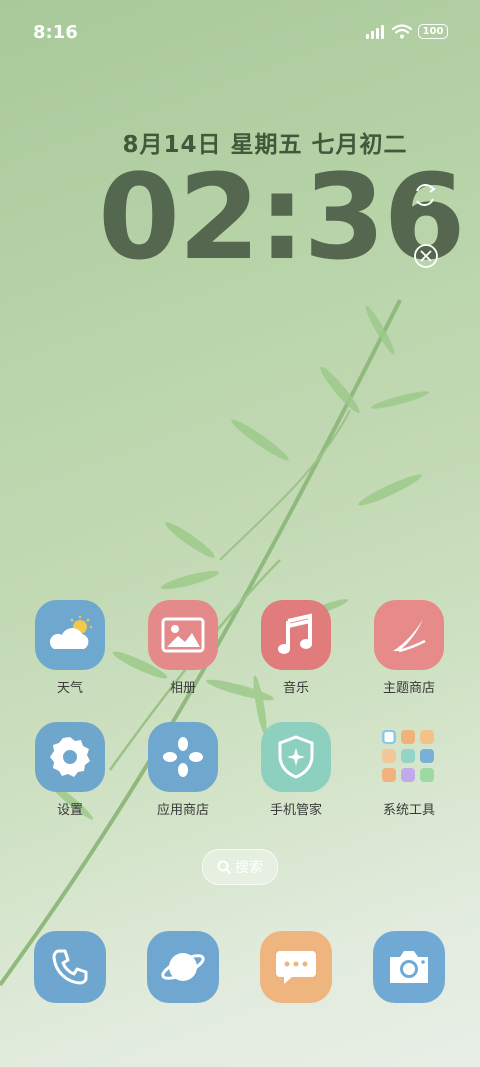 This screenshot has width=480, height=1067. Describe the element at coordinates (70, 635) in the screenshot. I see `weather-icon` at that location.